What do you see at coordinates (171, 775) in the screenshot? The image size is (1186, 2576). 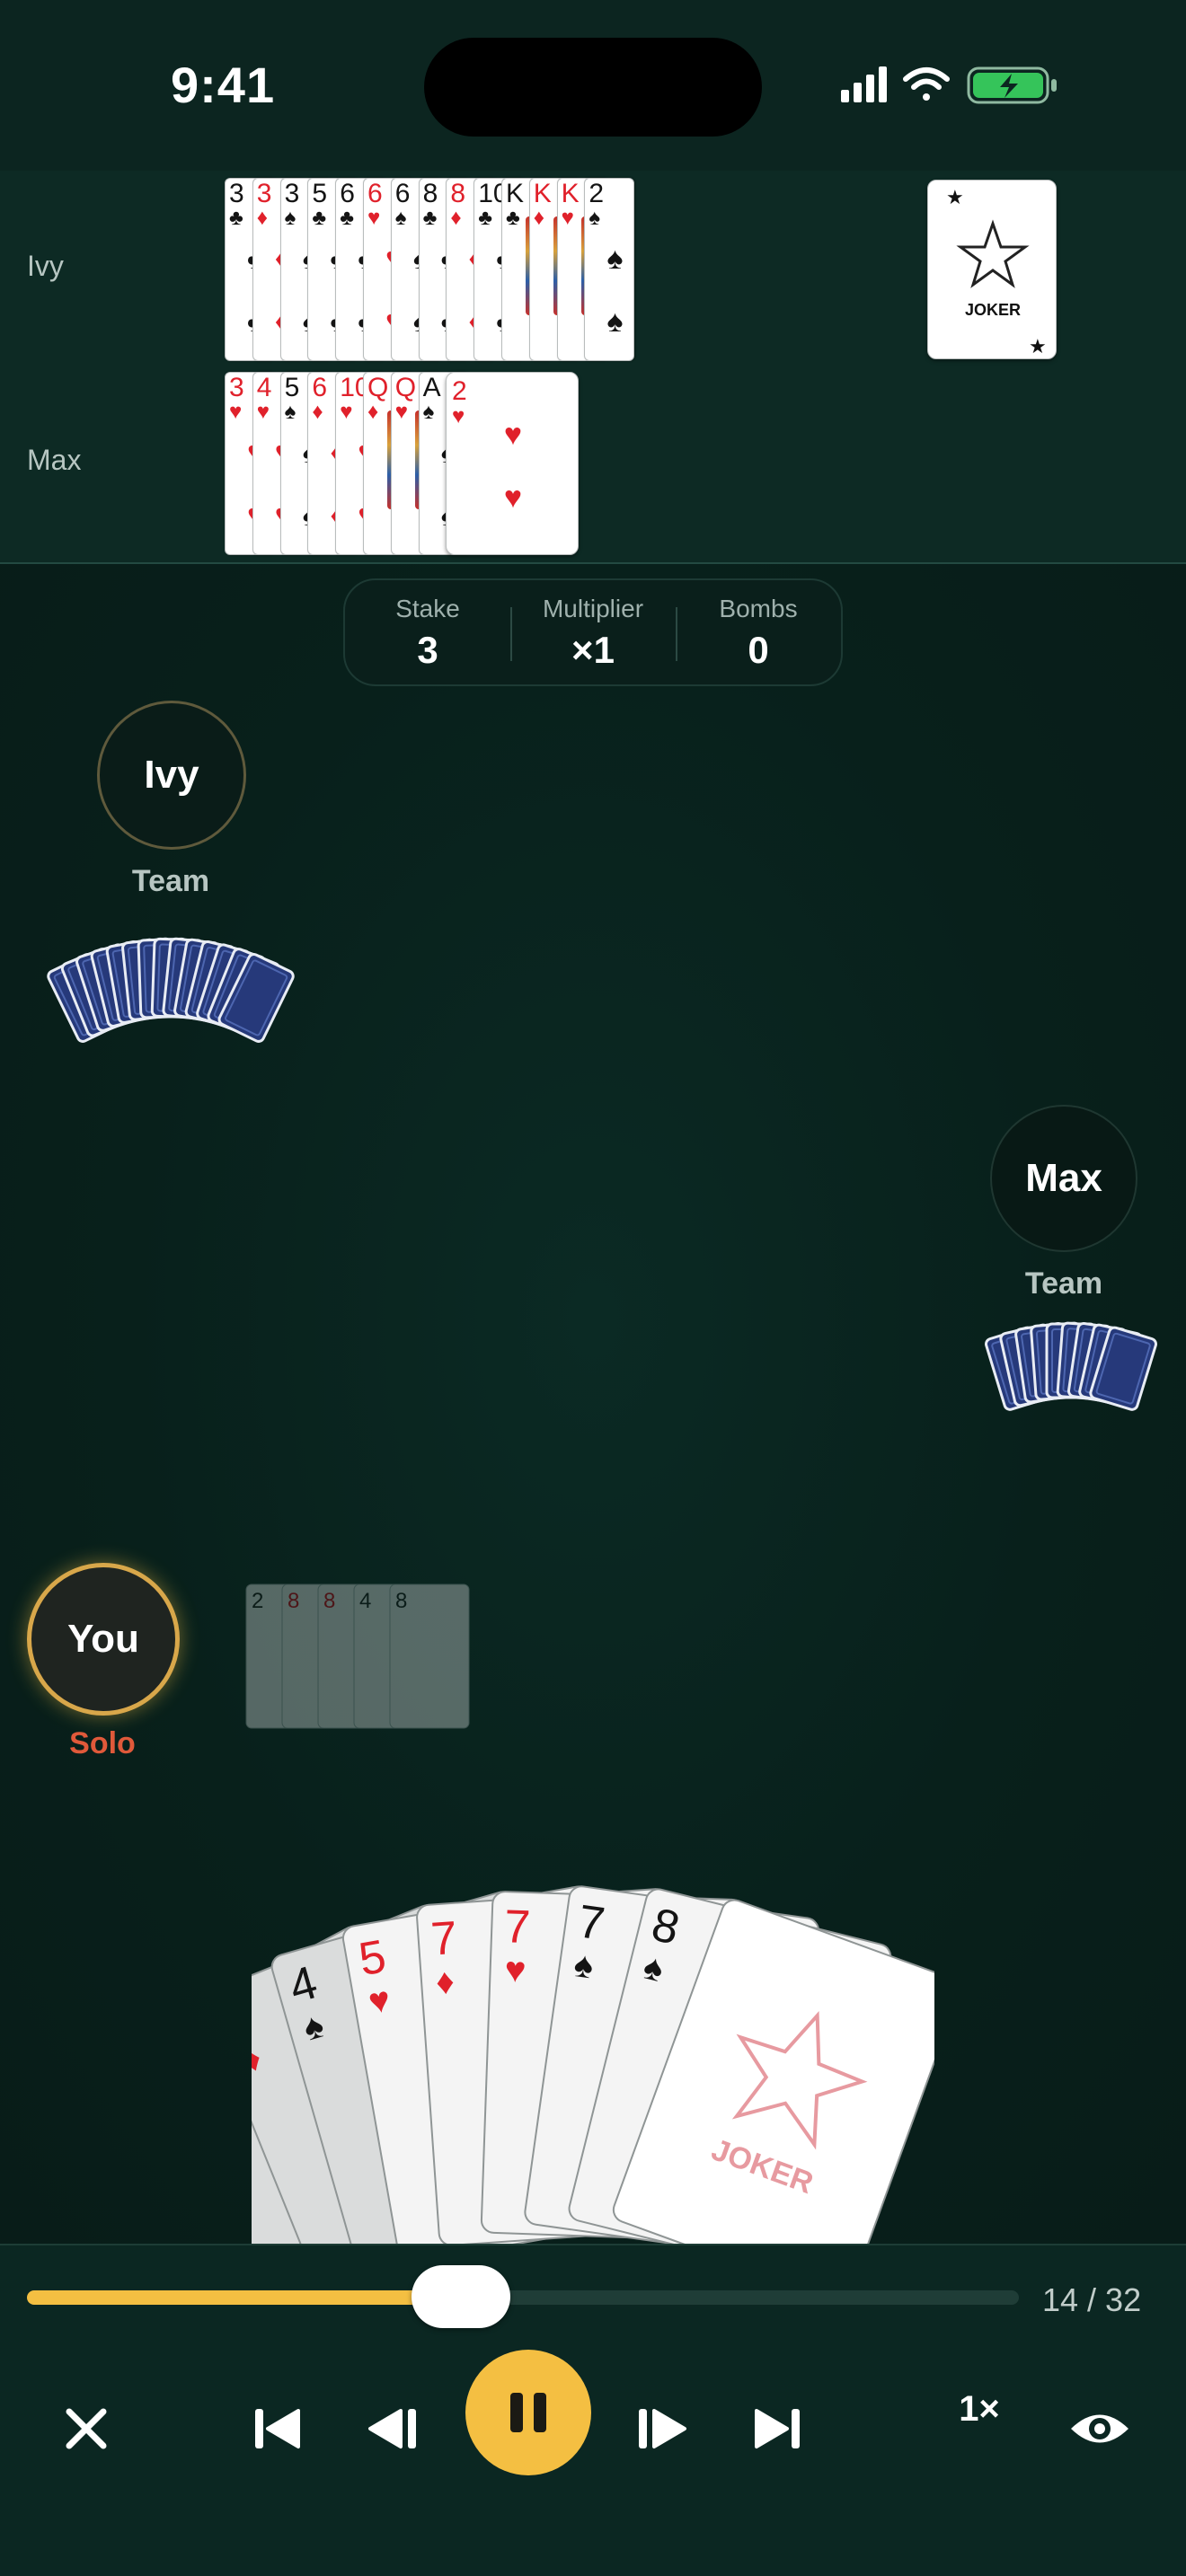 I see `avatar-ivy: Ivy` at bounding box center [171, 775].